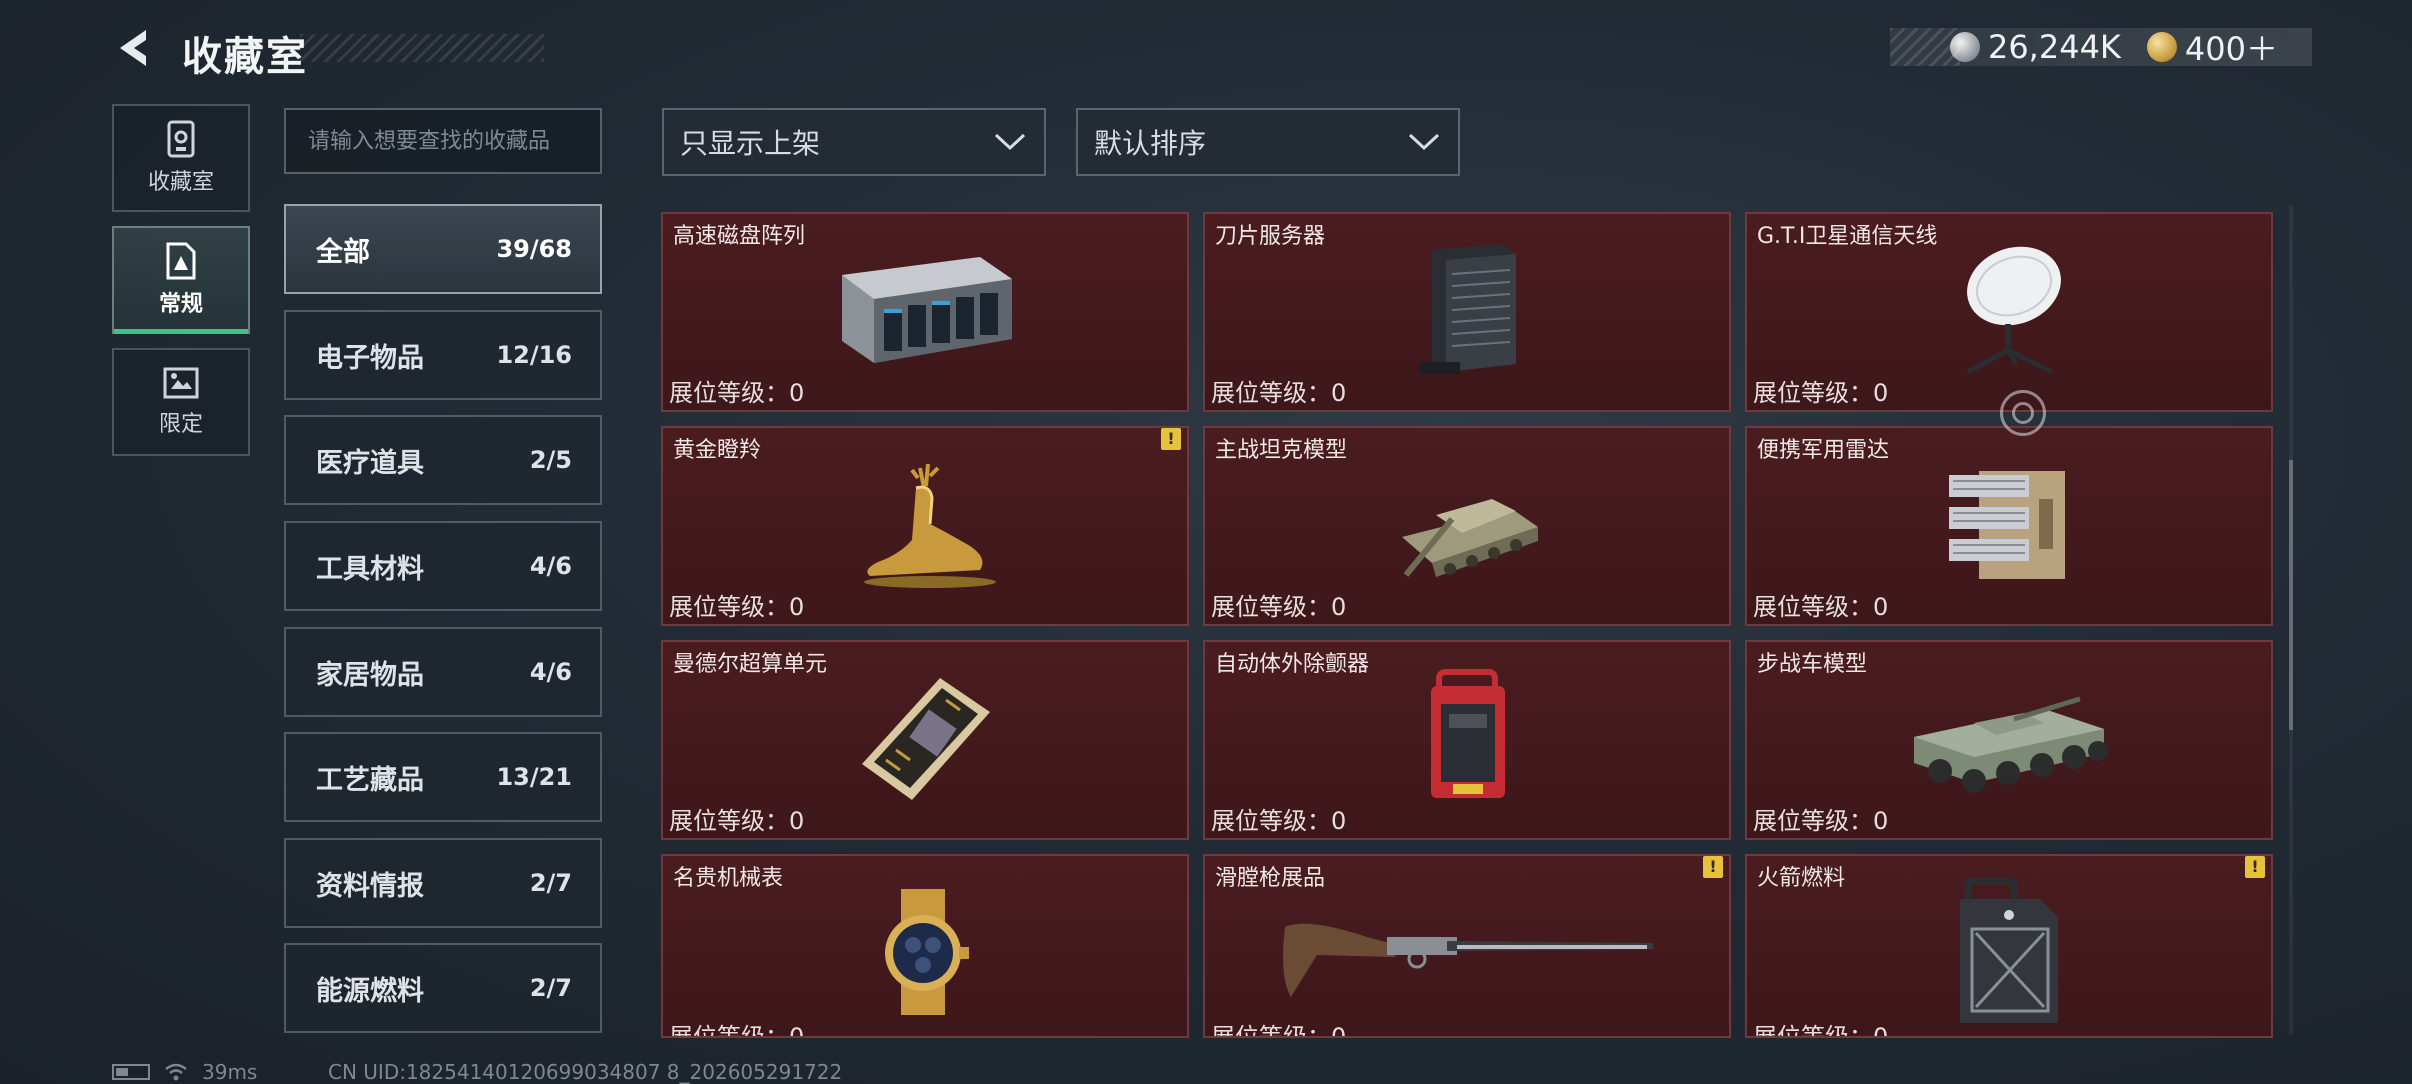 The width and height of the screenshot is (2412, 1084). Describe the element at coordinates (181, 383) in the screenshot. I see `limited-collection-icon` at that location.